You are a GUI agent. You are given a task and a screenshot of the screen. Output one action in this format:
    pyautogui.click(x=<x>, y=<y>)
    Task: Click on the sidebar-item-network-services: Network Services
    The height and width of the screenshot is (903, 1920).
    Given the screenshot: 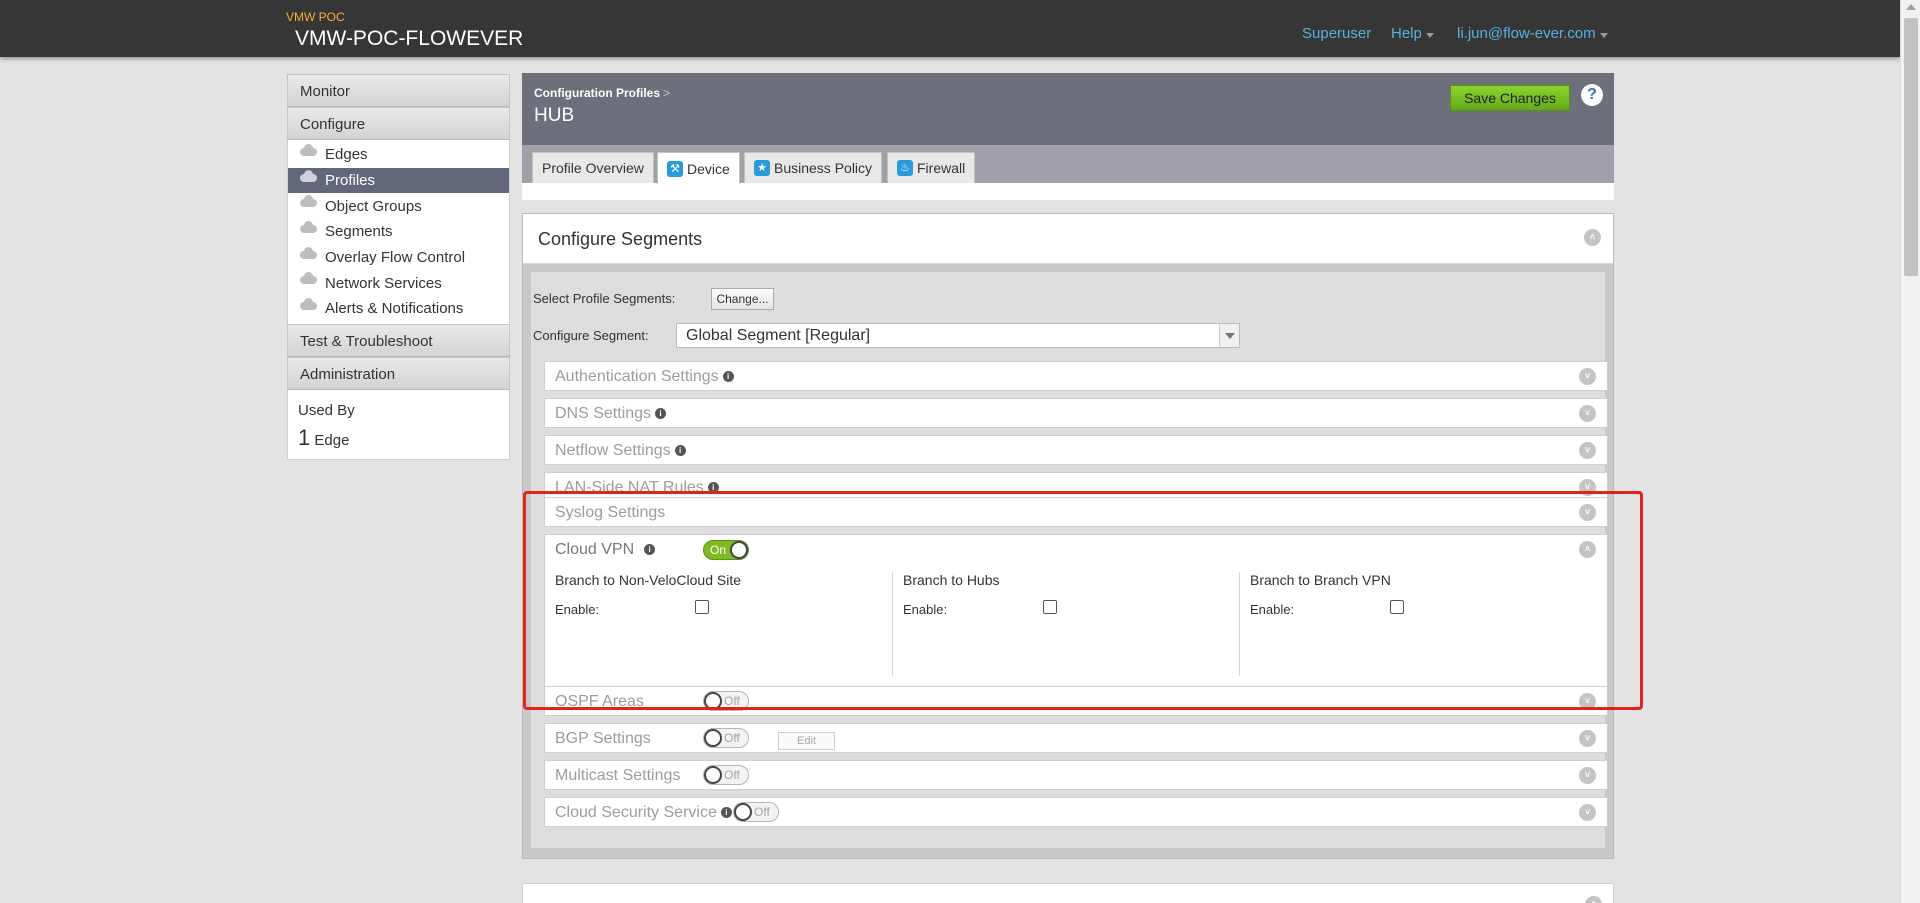 What is the action you would take?
    pyautogui.click(x=398, y=283)
    